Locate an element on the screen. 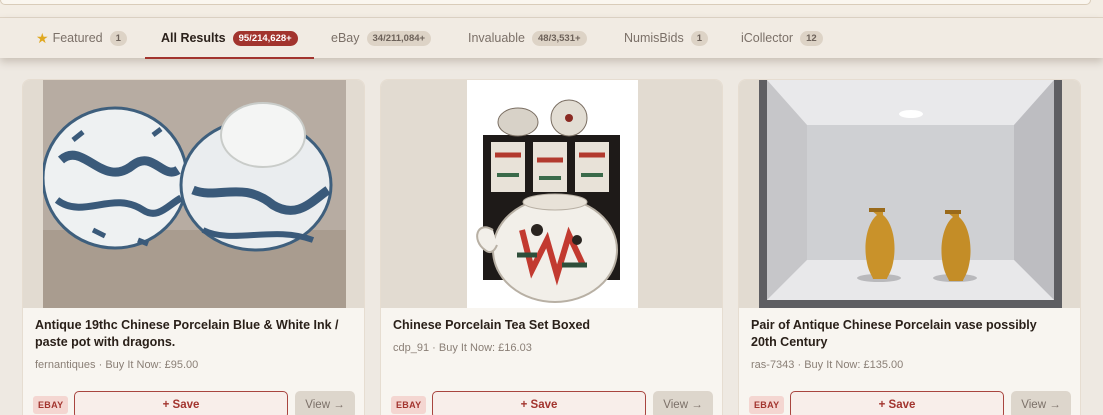  tab-label: Featured is located at coordinates (77, 38).